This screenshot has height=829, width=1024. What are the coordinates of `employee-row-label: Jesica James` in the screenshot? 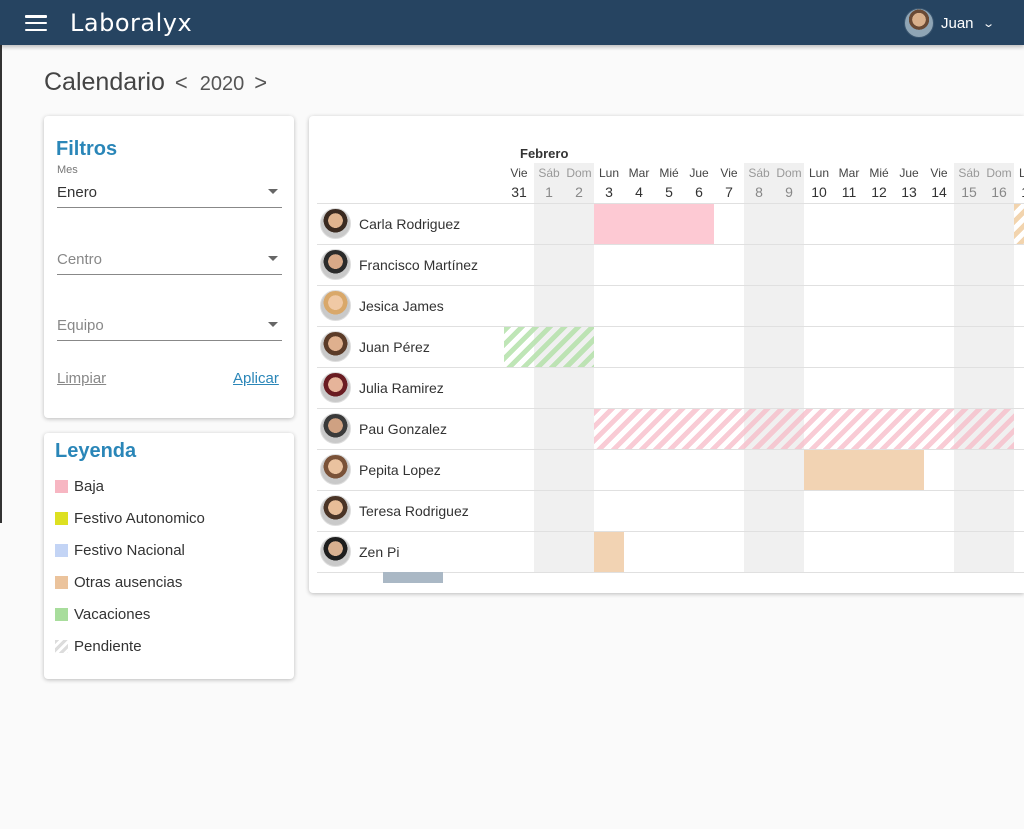 It's located at (382, 305).